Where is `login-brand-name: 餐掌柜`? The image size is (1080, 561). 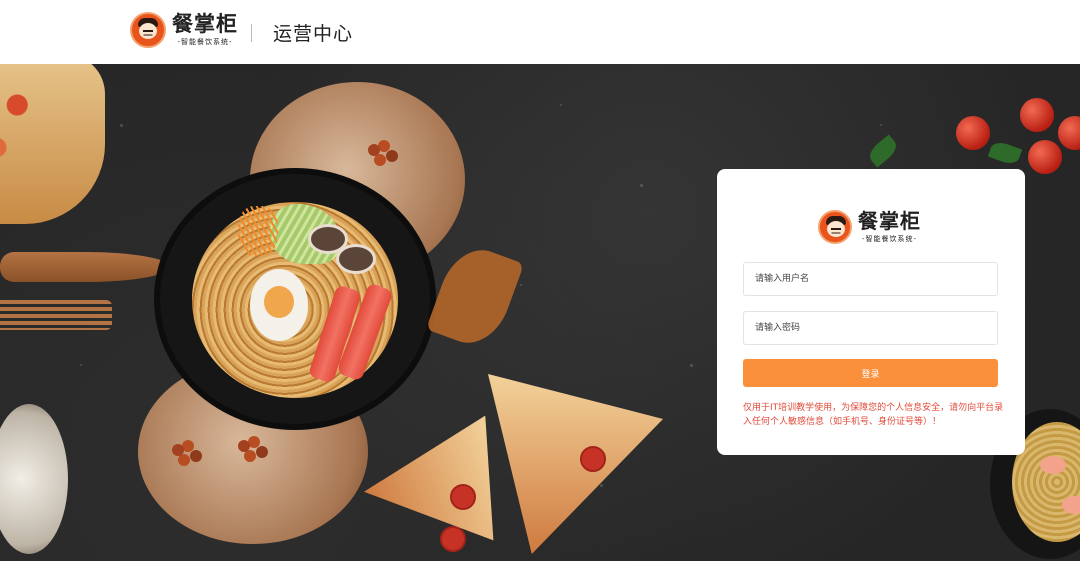
login-brand-name: 餐掌柜 is located at coordinates (889, 221).